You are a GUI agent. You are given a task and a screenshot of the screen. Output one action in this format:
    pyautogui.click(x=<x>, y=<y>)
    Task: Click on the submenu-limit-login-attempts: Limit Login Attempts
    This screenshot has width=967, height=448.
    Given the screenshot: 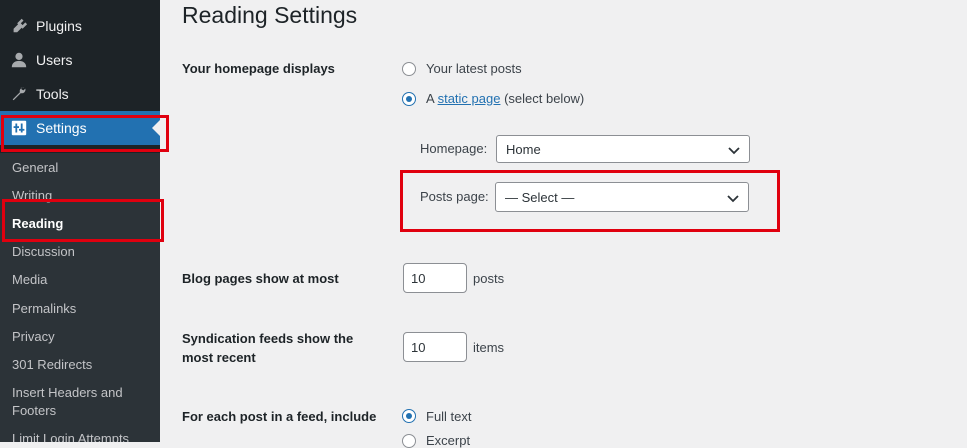 What is the action you would take?
    pyautogui.click(x=82, y=436)
    